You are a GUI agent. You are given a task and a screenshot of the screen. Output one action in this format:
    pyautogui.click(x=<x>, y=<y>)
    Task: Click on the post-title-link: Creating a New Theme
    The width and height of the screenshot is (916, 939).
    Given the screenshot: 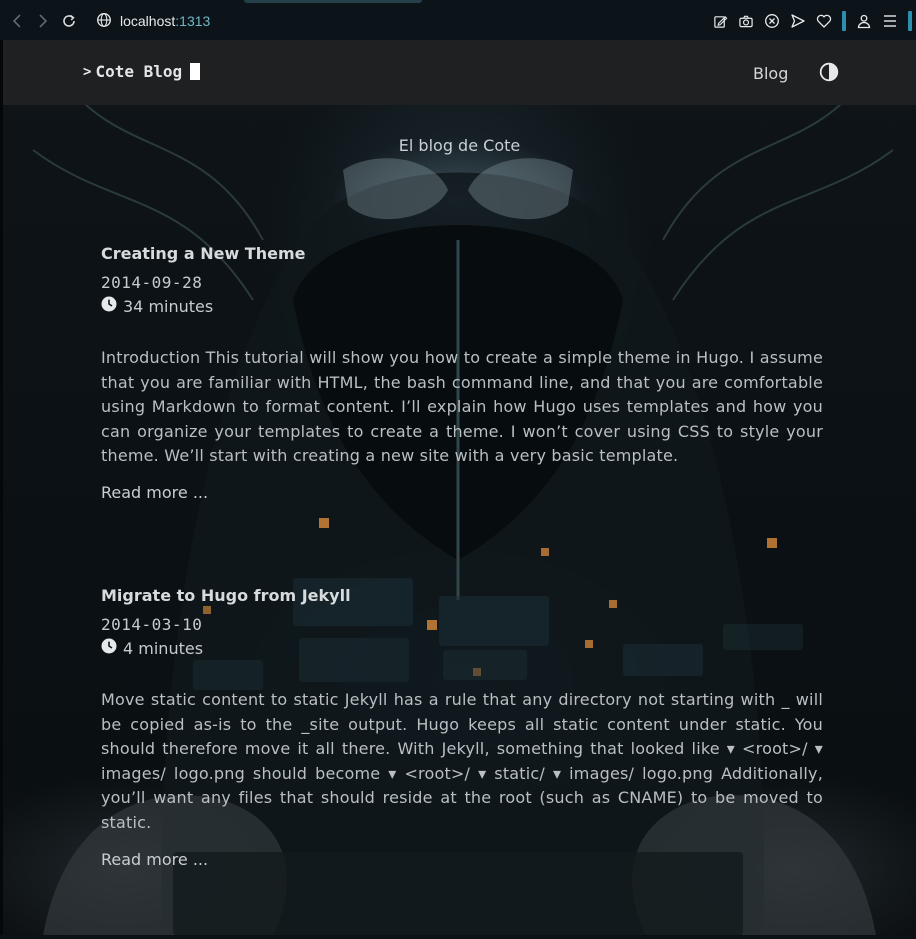 What is the action you would take?
    pyautogui.click(x=462, y=253)
    